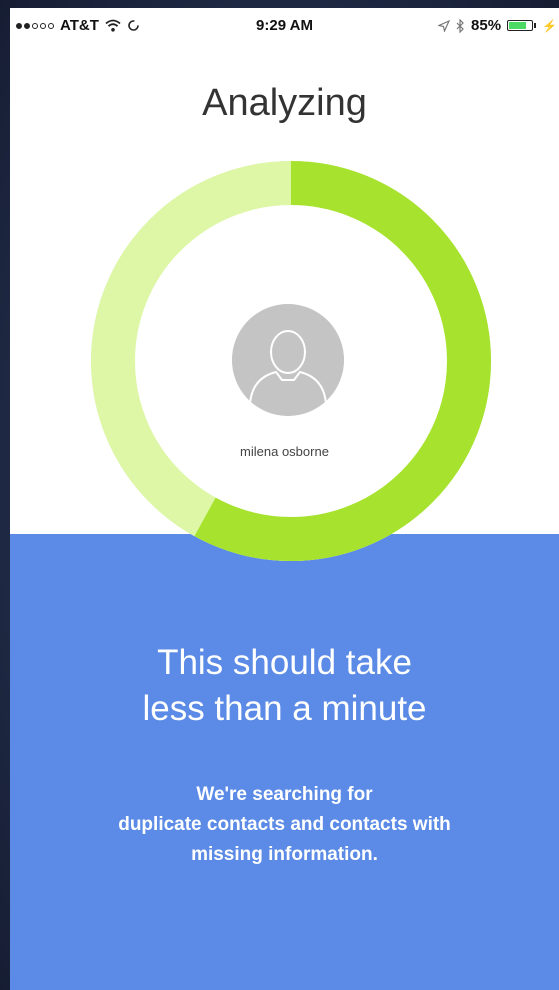  Describe the element at coordinates (284, 794) in the screenshot. I see `description-line: We're searching for` at that location.